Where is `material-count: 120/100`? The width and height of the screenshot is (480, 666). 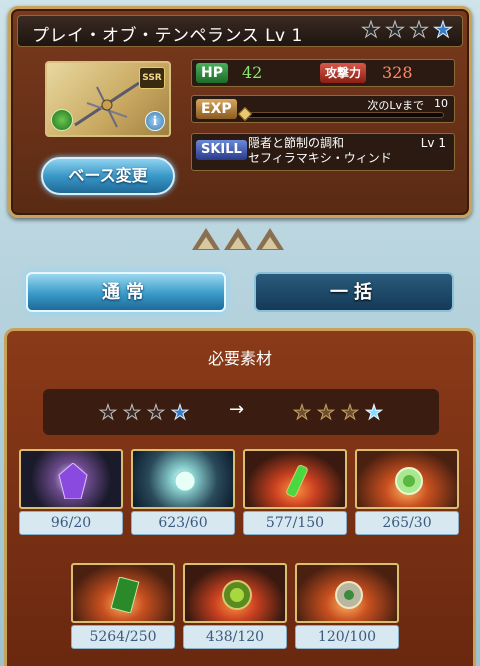 material-count: 120/100 is located at coordinates (347, 637).